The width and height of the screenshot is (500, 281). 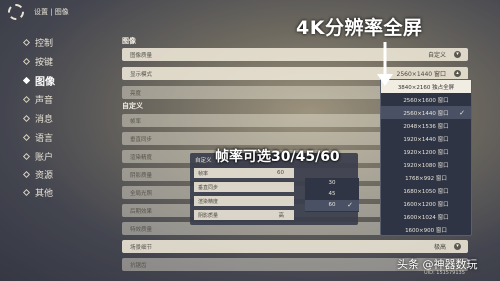 I want to click on fps-caption: 帧率可选30/45/60, so click(x=277, y=157).